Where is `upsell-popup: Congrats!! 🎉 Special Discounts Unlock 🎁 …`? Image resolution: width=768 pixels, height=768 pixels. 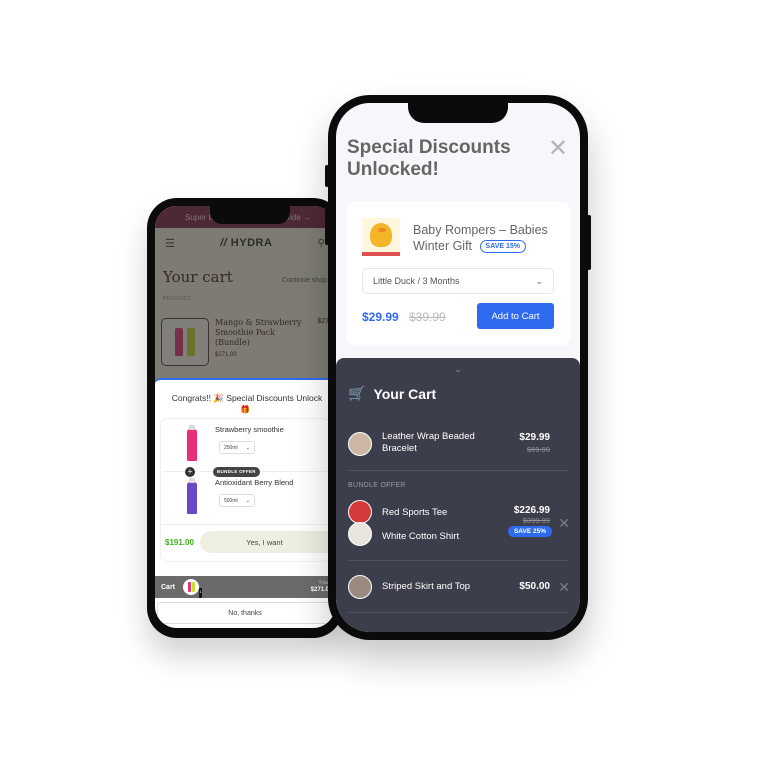 upsell-popup: Congrats!! 🎉 Special Discounts Unlock 🎁 … is located at coordinates (245, 503).